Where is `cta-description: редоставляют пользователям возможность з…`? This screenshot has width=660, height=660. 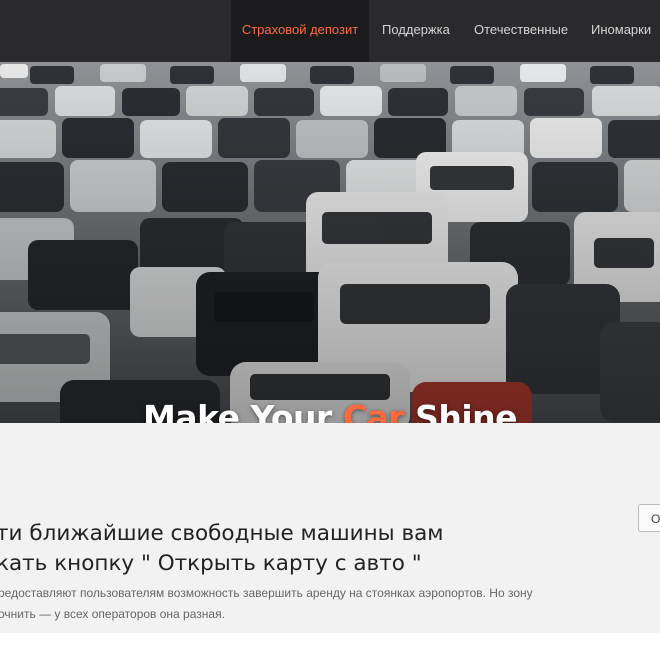 cta-description: редоставляют пользователям возможность з… is located at coordinates (266, 604).